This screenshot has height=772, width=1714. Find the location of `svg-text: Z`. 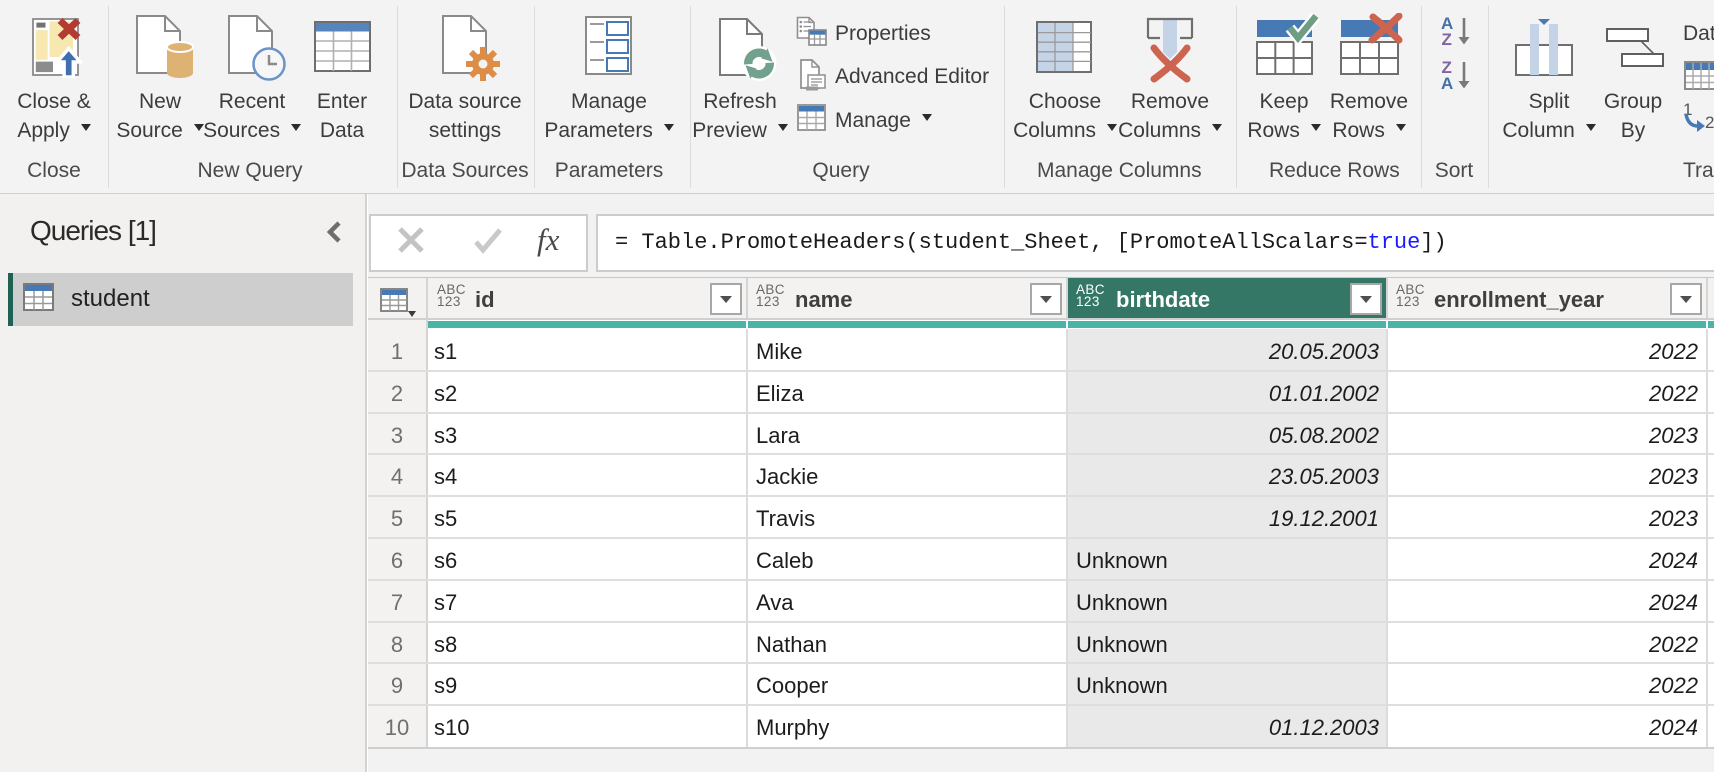

svg-text: Z is located at coordinates (1447, 39).